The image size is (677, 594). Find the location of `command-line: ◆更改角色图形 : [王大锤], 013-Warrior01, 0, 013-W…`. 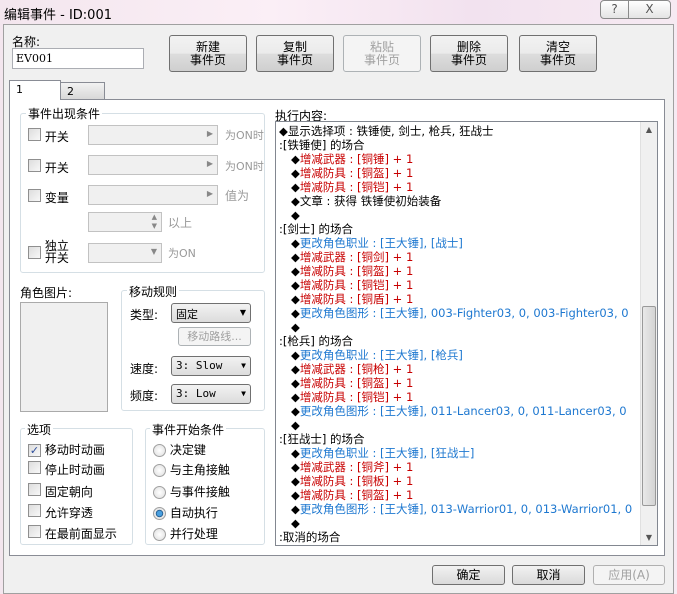

command-line: ◆更改角色图形 : [王大锤], 013-Warrior01, 0, 013-W… is located at coordinates (468, 509).